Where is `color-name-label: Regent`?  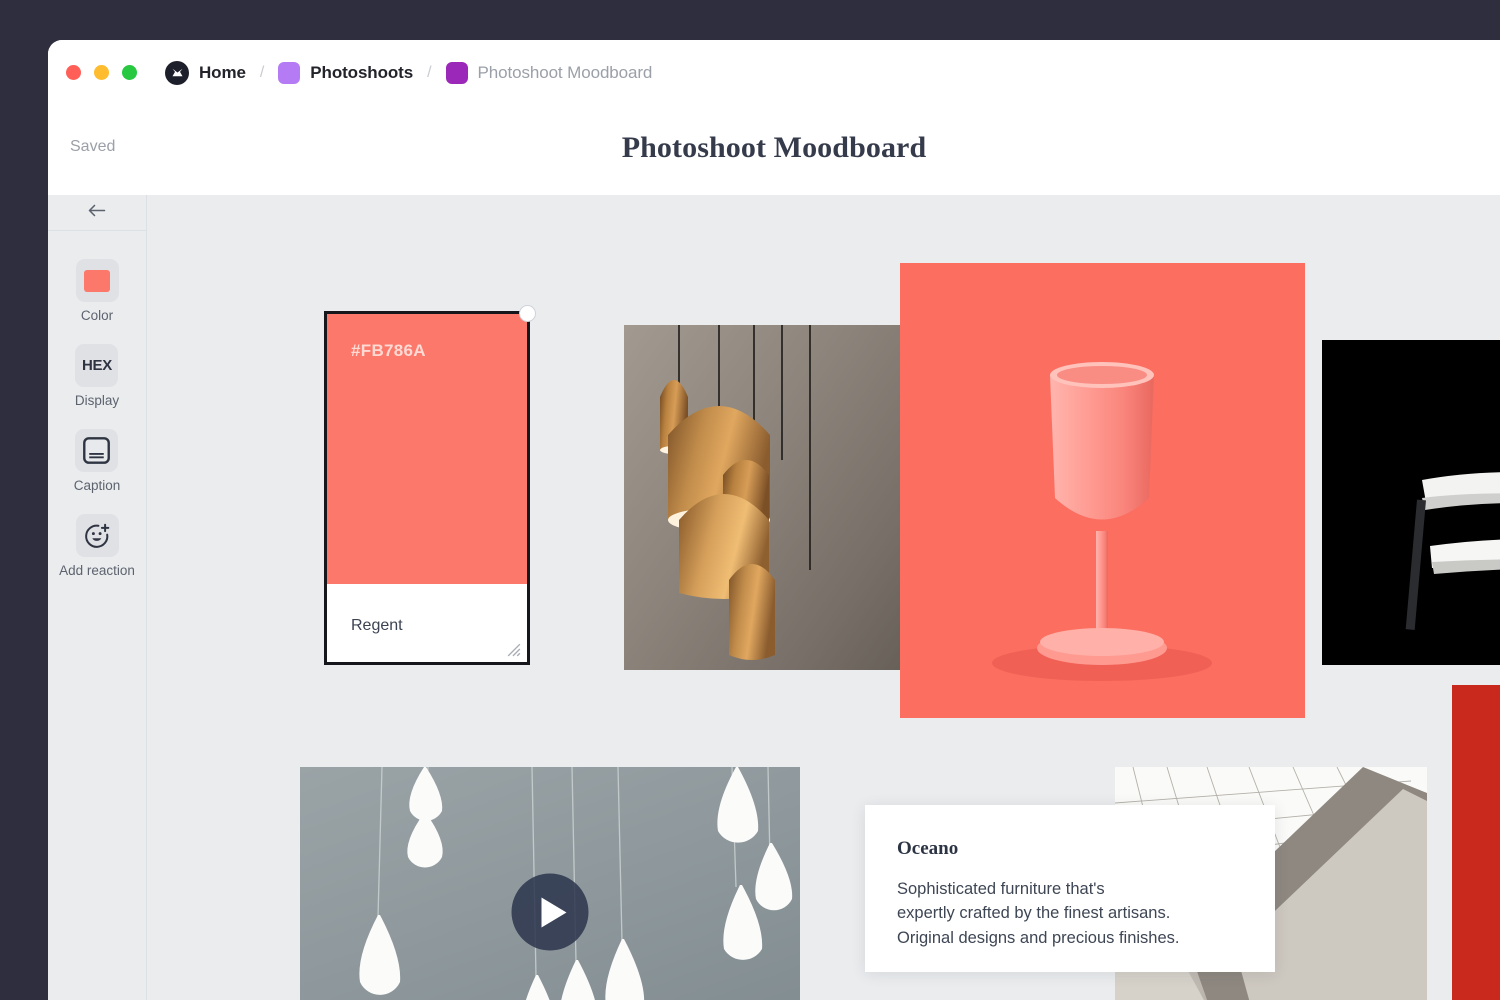 color-name-label: Regent is located at coordinates (377, 625).